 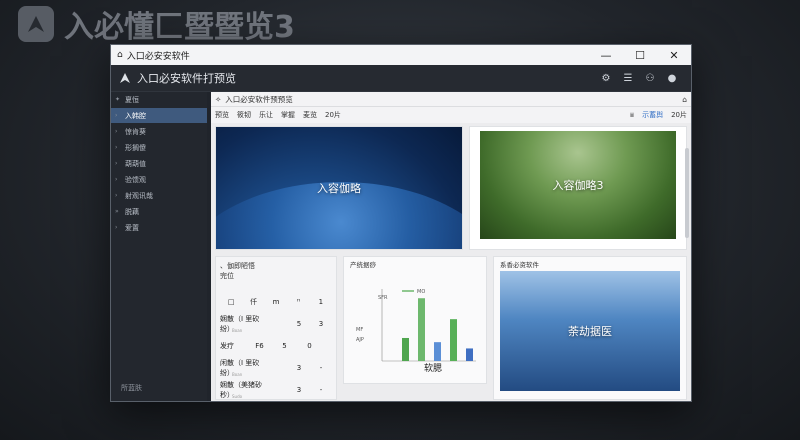 I want to click on window-titlebar: ⌂ 入口必安安软件 — ☐ ✕, so click(x=401, y=55).